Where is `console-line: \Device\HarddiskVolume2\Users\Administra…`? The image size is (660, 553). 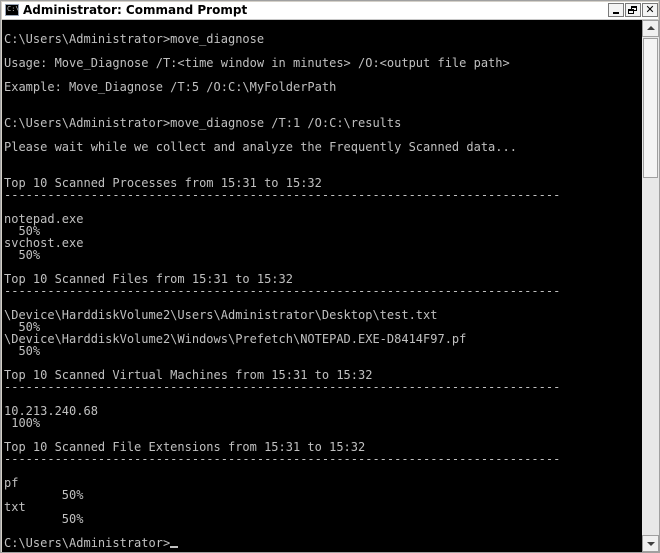
console-line: \Device\HarddiskVolume2\Users\Administra… is located at coordinates (221, 315).